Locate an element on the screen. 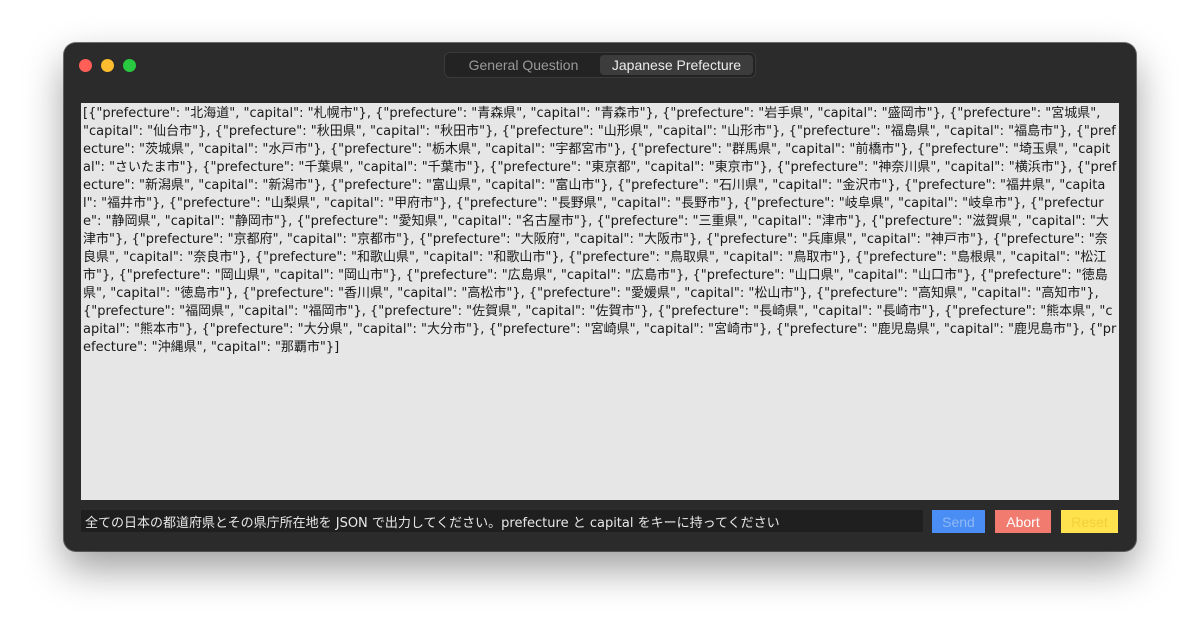  title-bar: General Question Japanese Prefecture is located at coordinates (600, 66).